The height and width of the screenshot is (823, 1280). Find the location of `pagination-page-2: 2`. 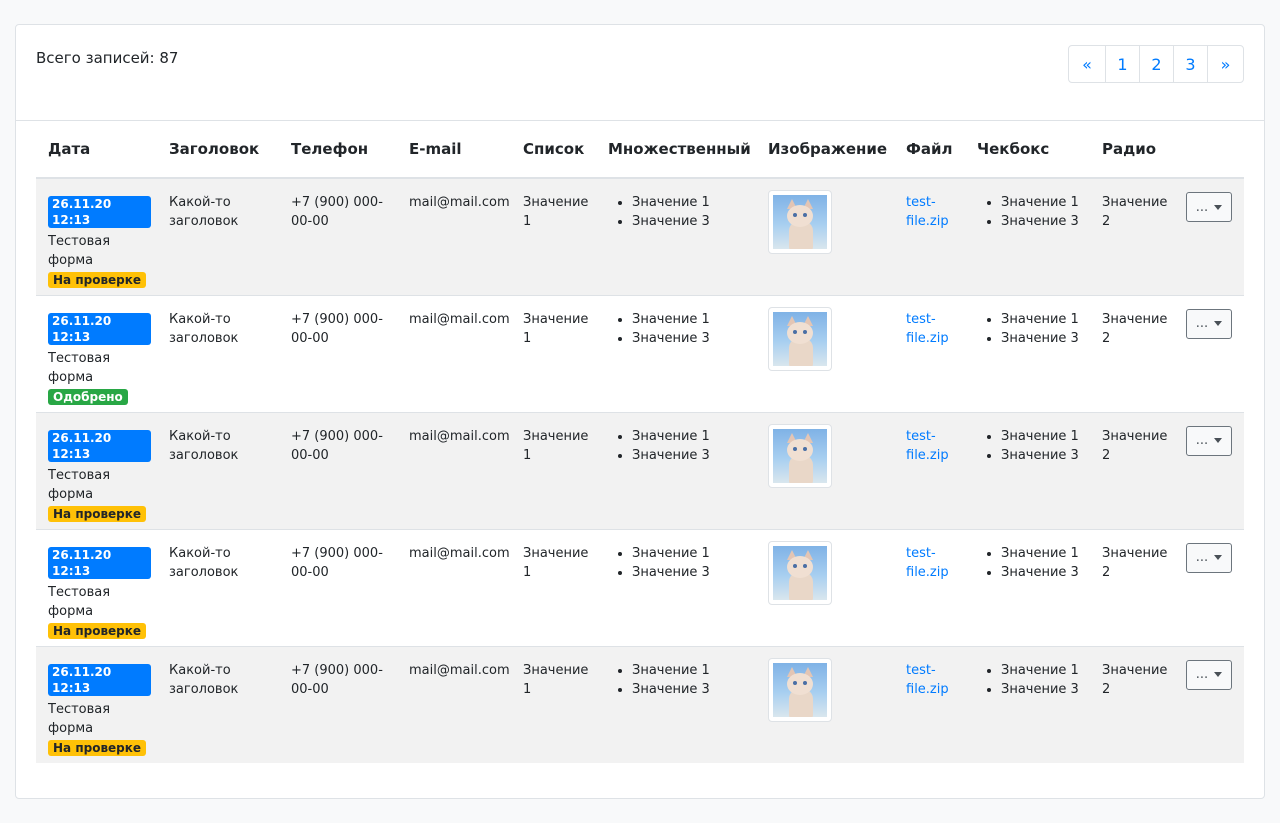

pagination-page-2: 2 is located at coordinates (1156, 64).